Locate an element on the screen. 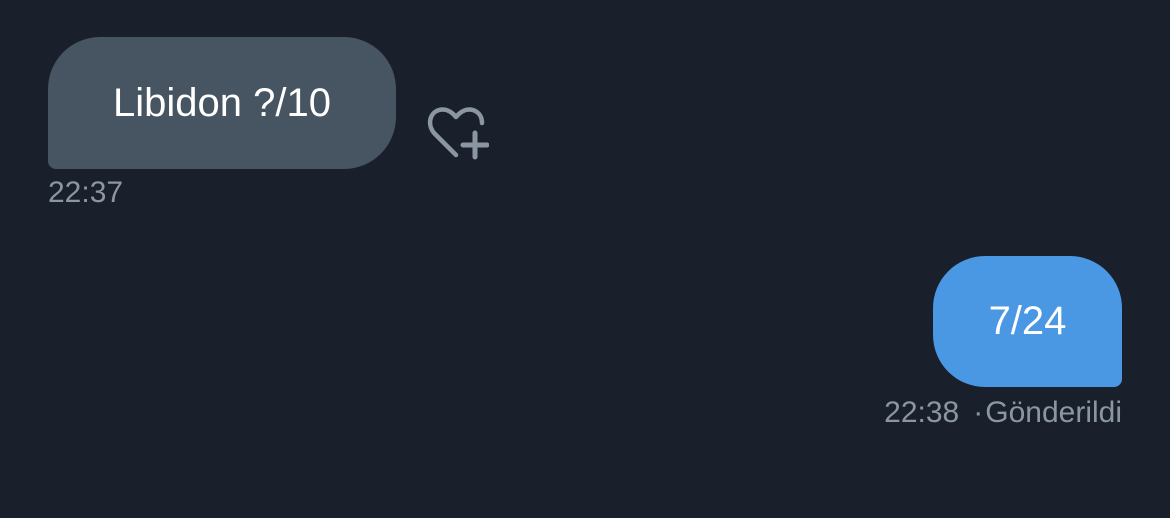 This screenshot has width=1170, height=518. sent-message-status: Gönderildi is located at coordinates (1053, 412).